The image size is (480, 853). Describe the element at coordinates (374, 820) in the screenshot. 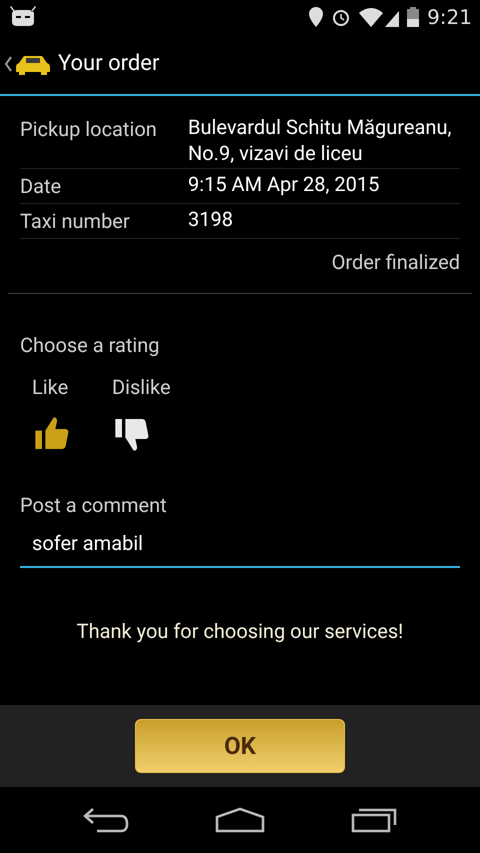

I see `recent-apps-icon` at that location.